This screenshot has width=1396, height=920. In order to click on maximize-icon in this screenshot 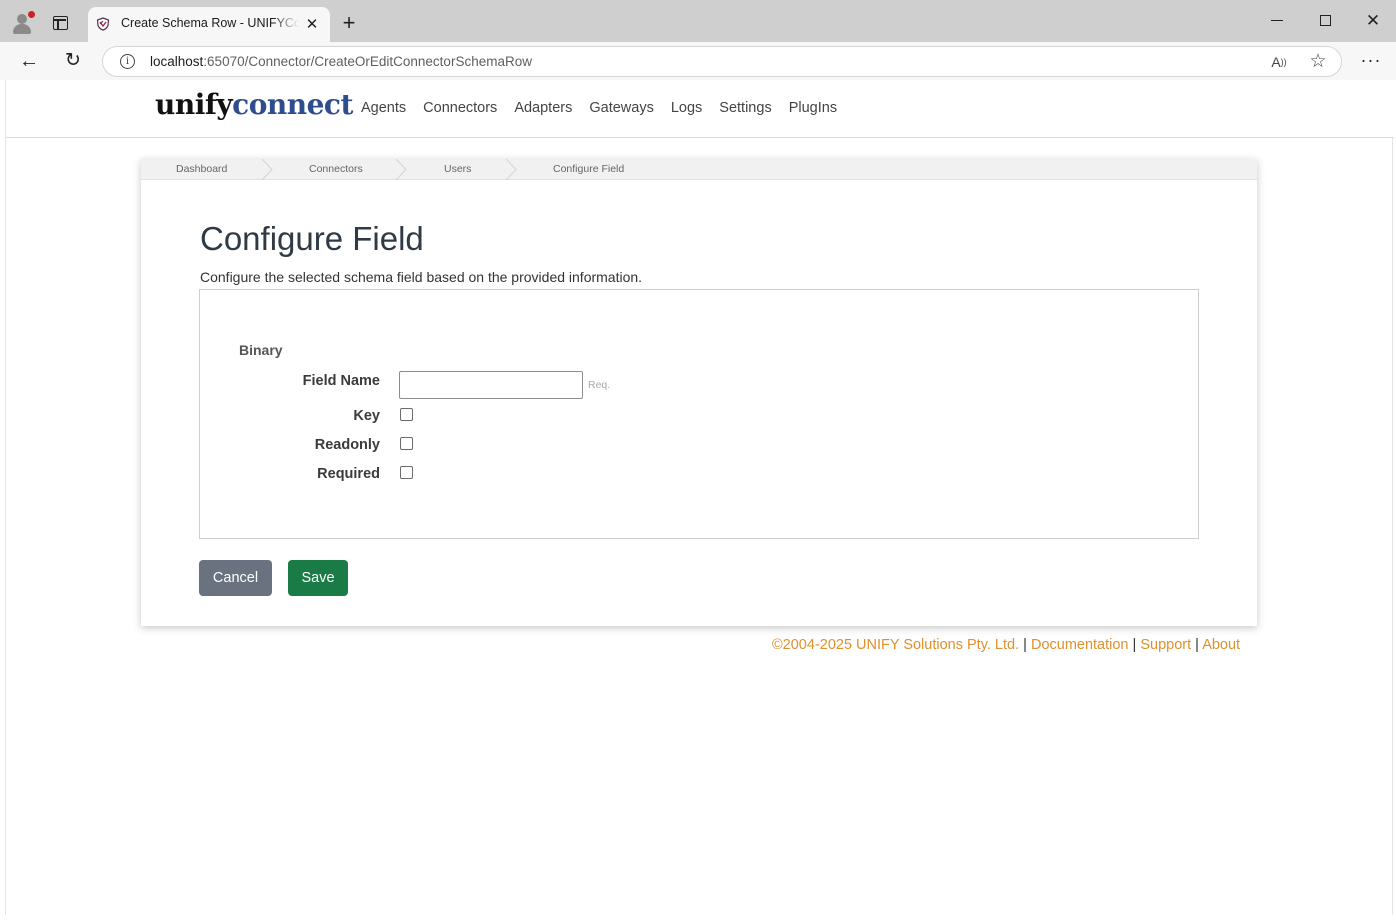, I will do `click(1325, 20)`.